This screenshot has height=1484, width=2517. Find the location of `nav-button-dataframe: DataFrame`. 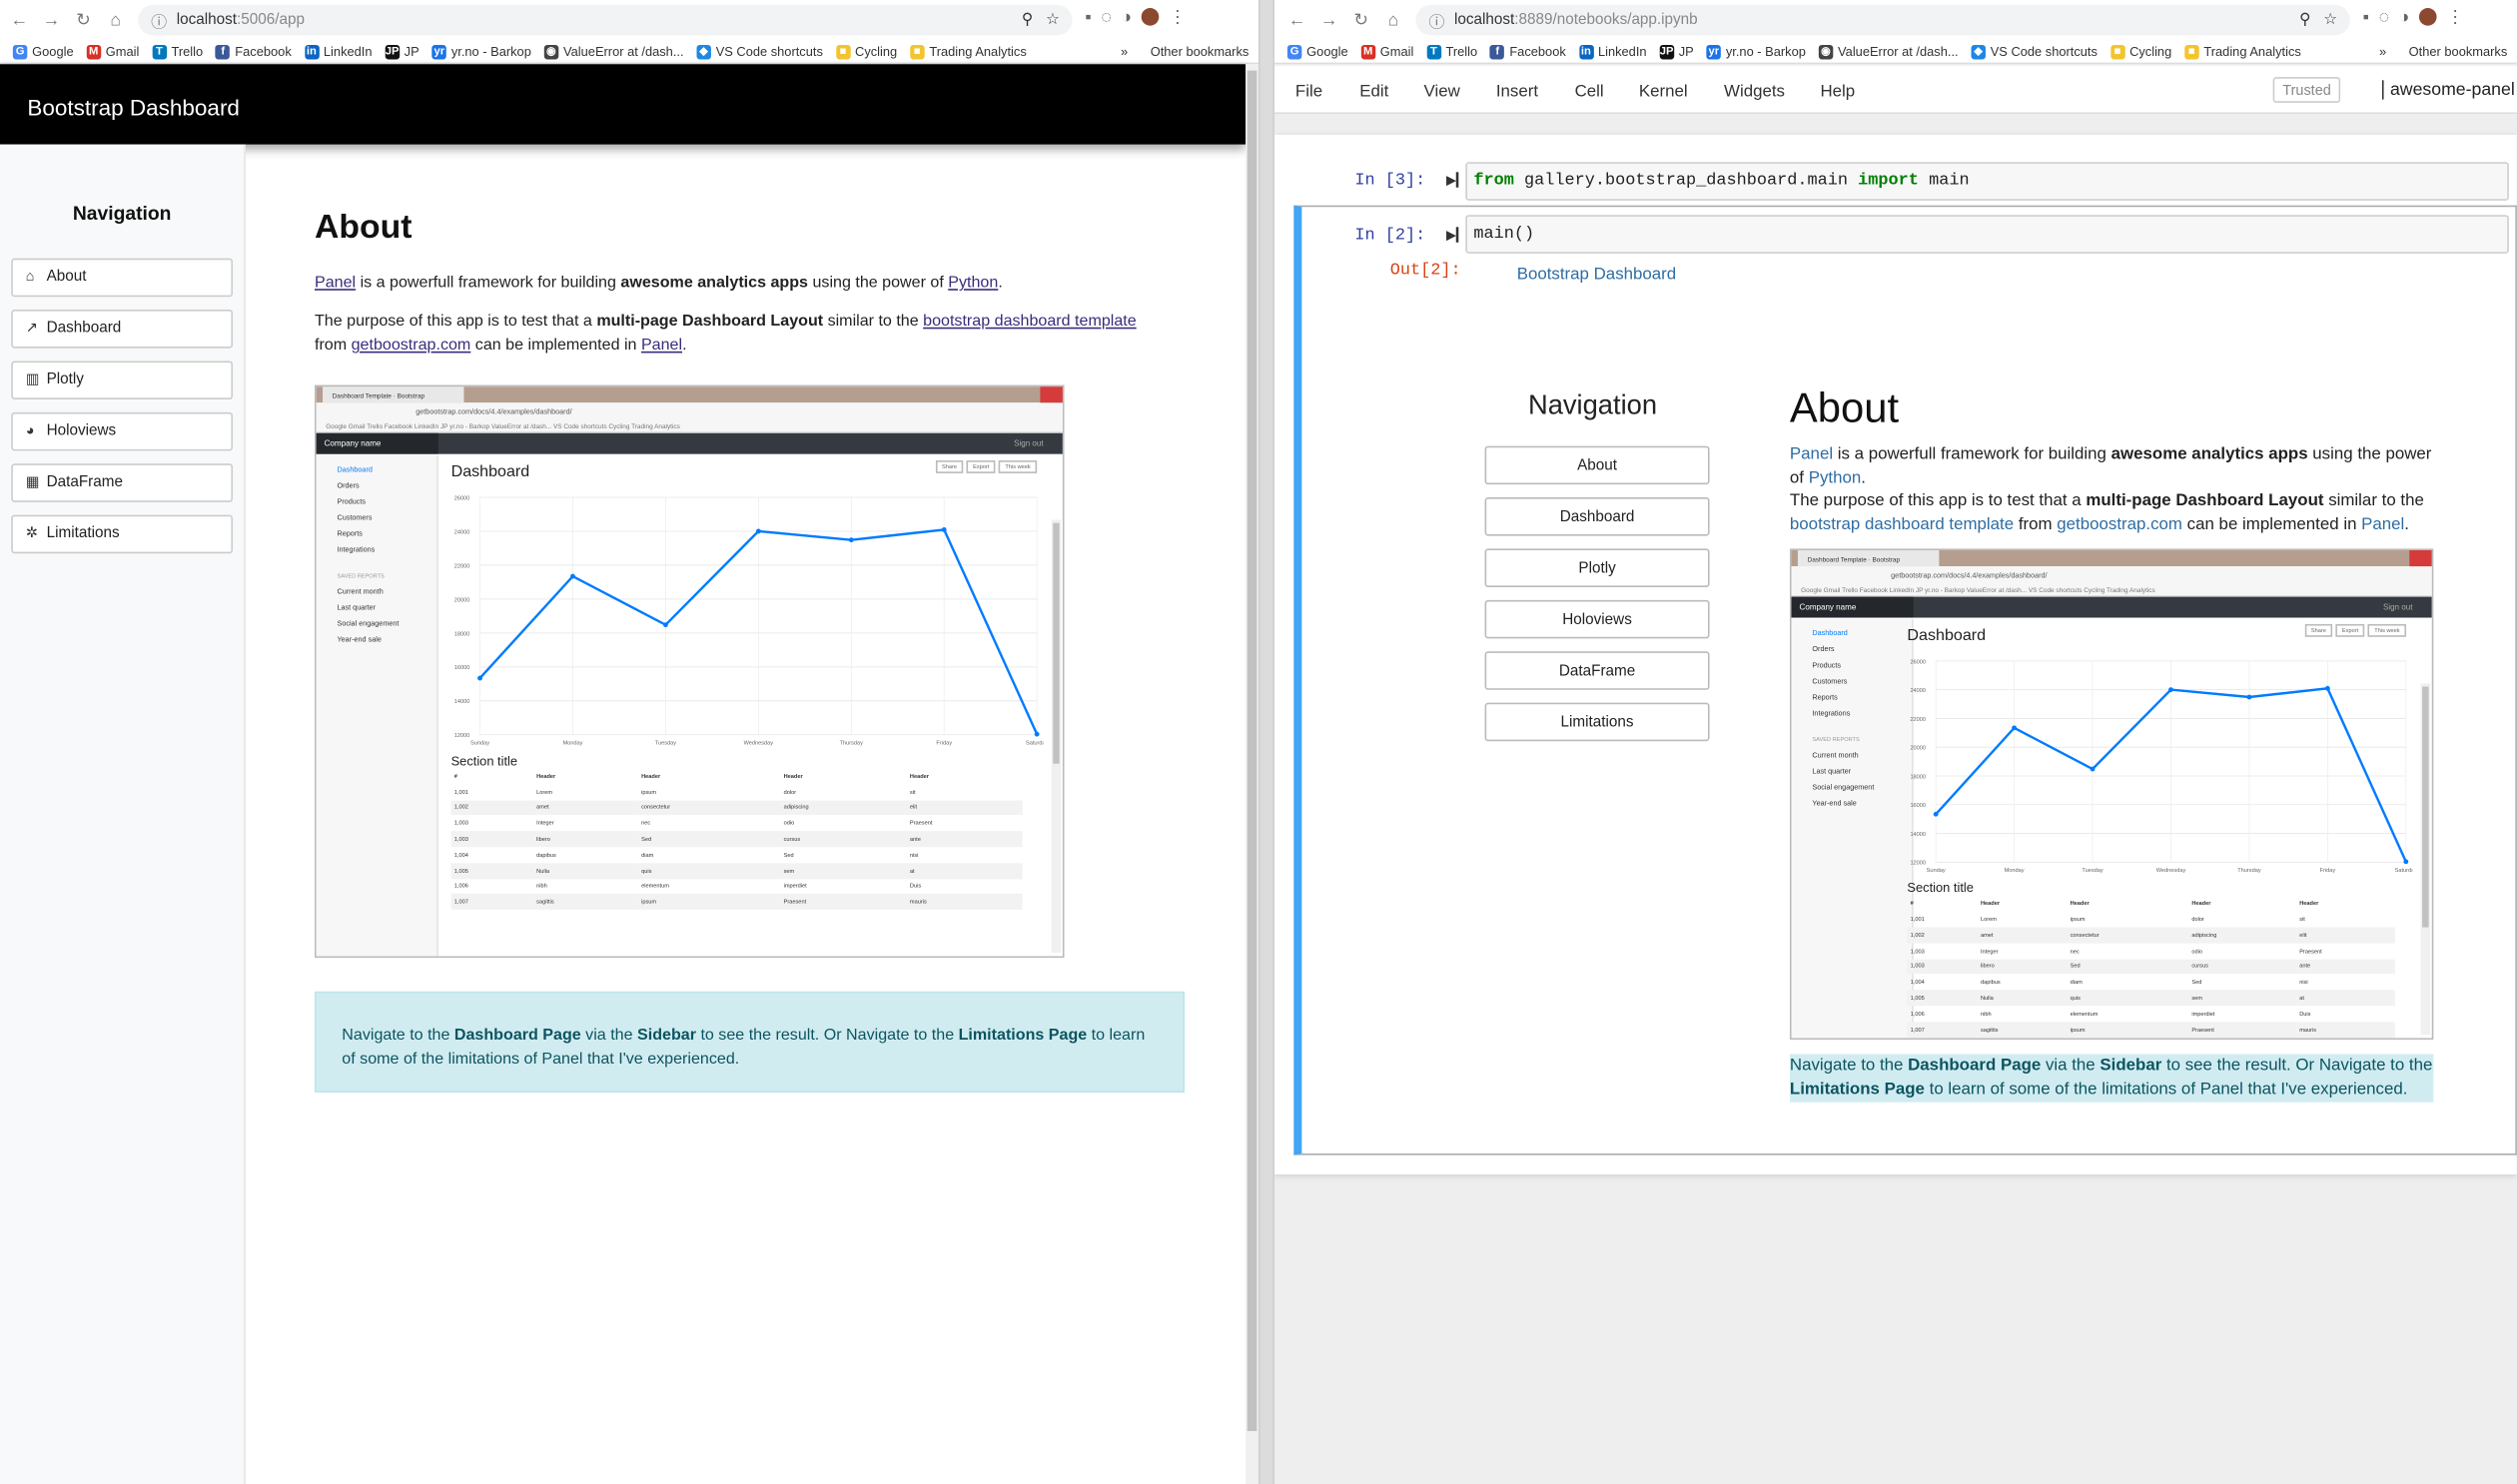

nav-button-dataframe: DataFrame is located at coordinates (1597, 670).